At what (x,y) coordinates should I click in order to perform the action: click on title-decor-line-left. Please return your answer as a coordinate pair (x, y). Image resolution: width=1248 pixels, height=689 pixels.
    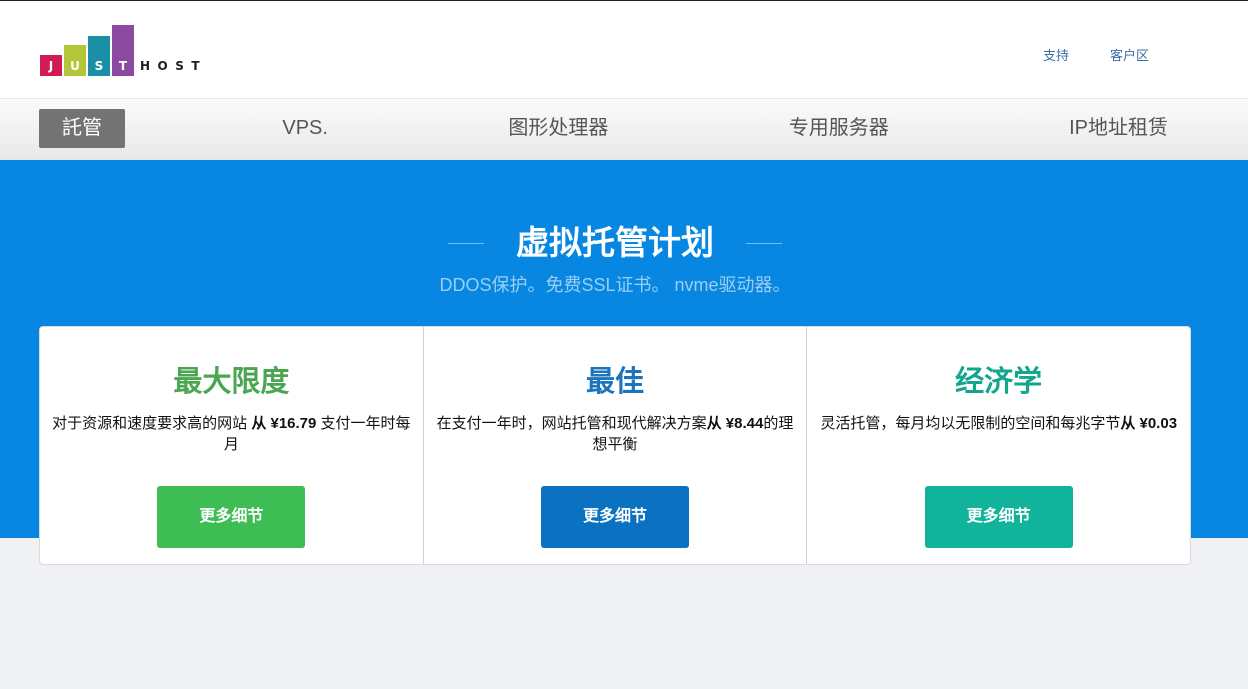
    Looking at the image, I should click on (466, 243).